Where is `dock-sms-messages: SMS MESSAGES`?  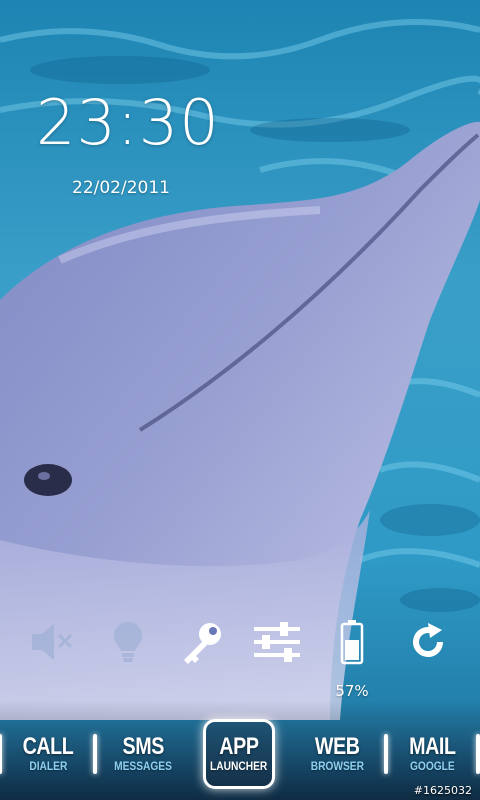
dock-sms-messages: SMS MESSAGES is located at coordinates (143, 754).